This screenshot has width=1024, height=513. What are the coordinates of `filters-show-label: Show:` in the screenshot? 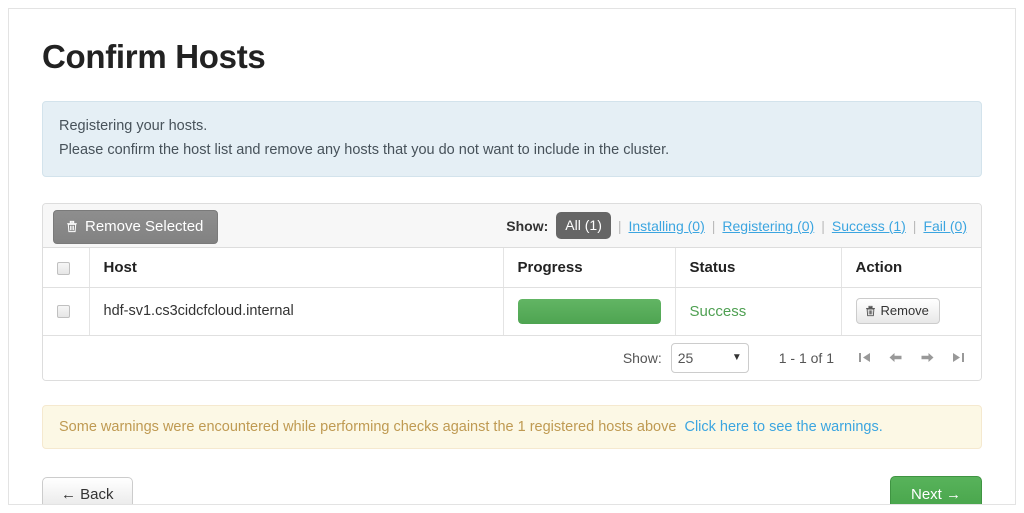 It's located at (527, 225).